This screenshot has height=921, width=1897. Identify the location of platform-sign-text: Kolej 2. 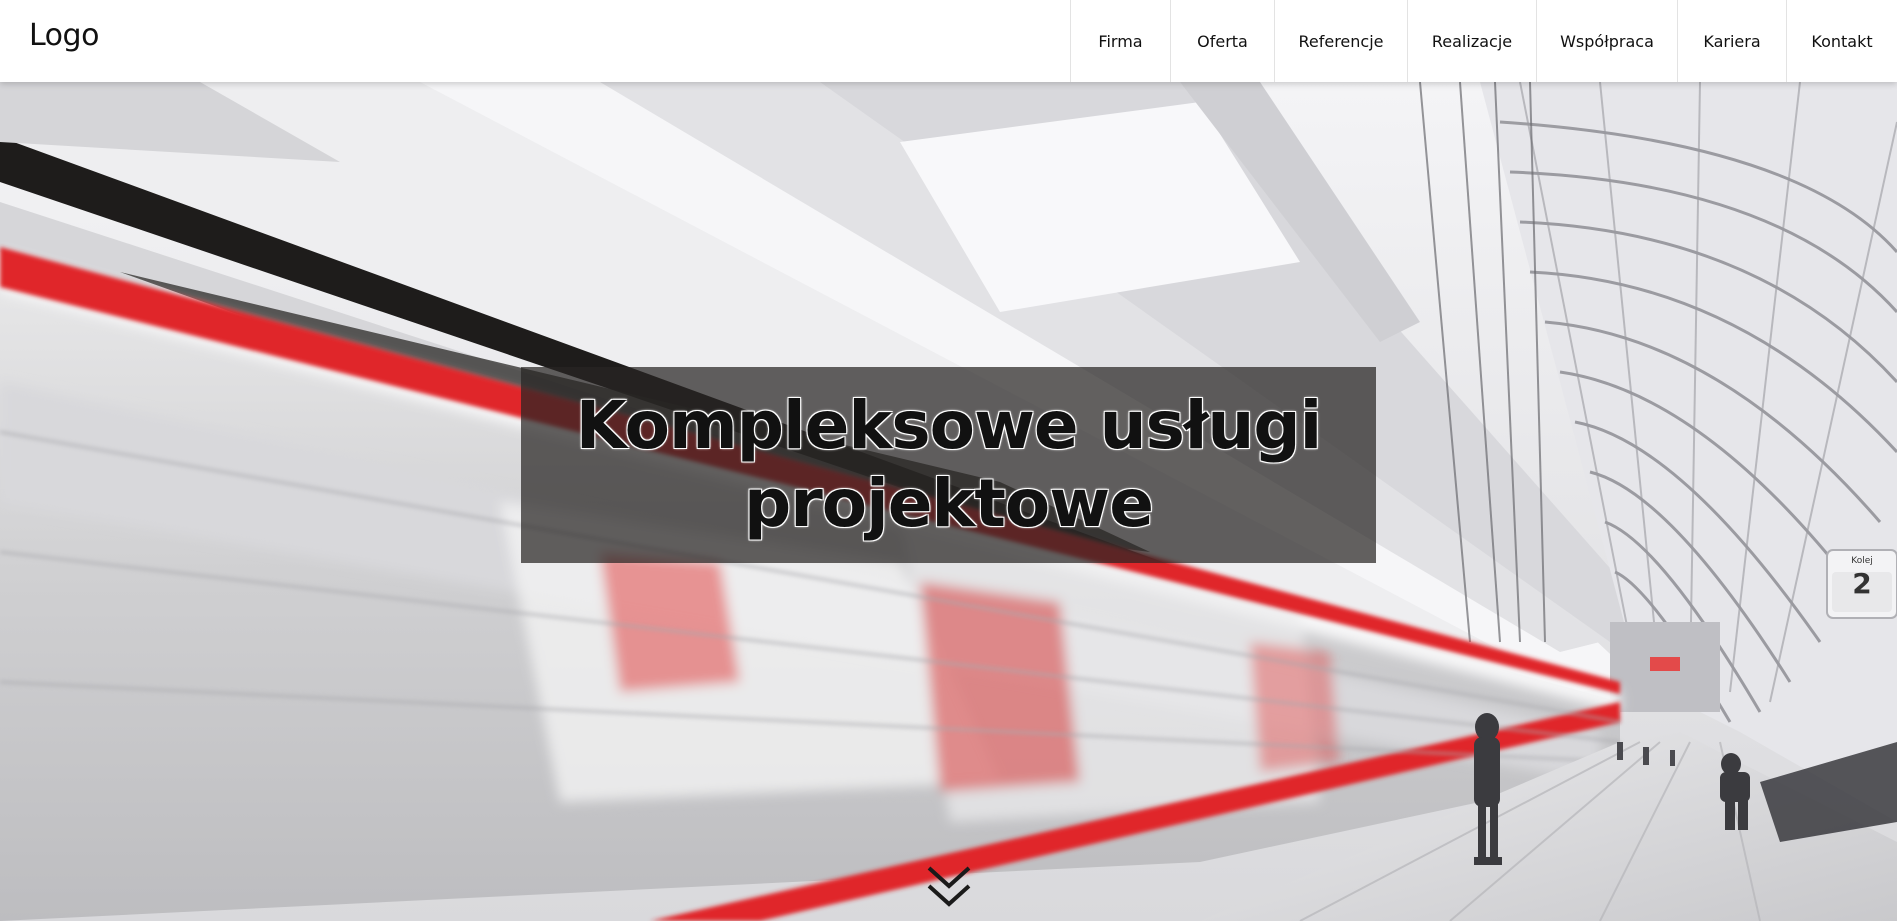
(1862, 578).